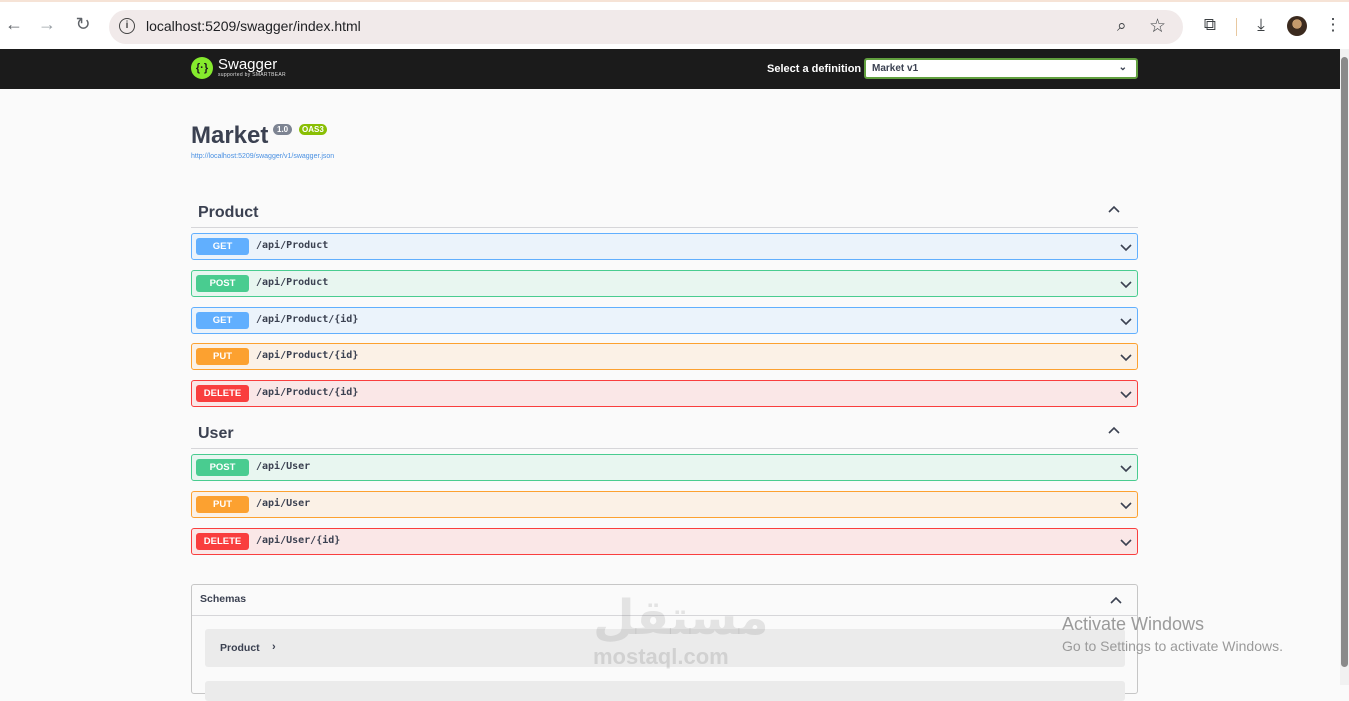 The height and width of the screenshot is (701, 1349). Describe the element at coordinates (664, 467) in the screenshot. I see `operation-post: POST/api/User` at that location.